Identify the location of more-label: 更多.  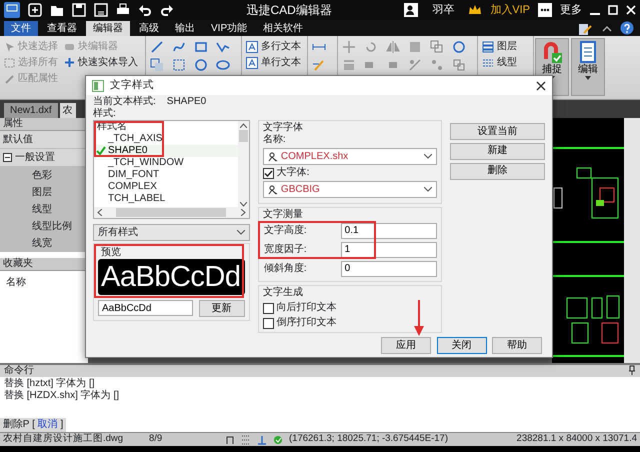
(571, 10).